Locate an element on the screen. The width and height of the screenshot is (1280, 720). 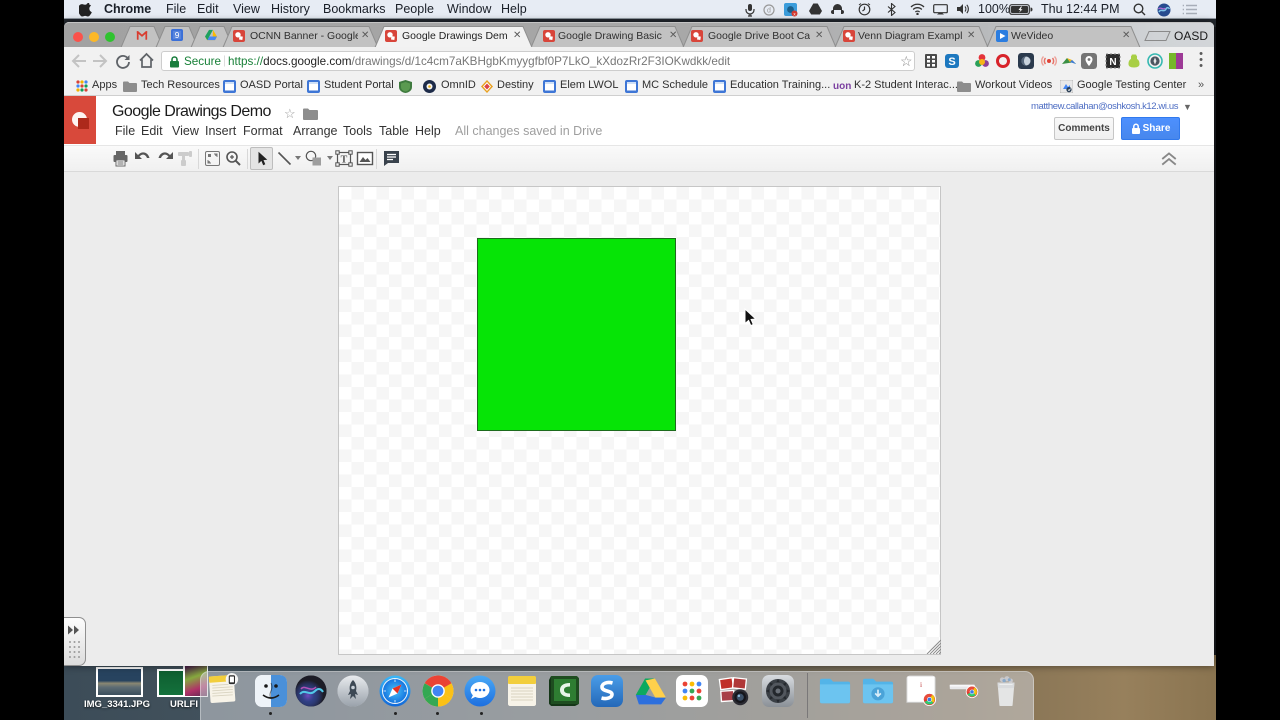
svg-text: i is located at coordinates (921, 684).